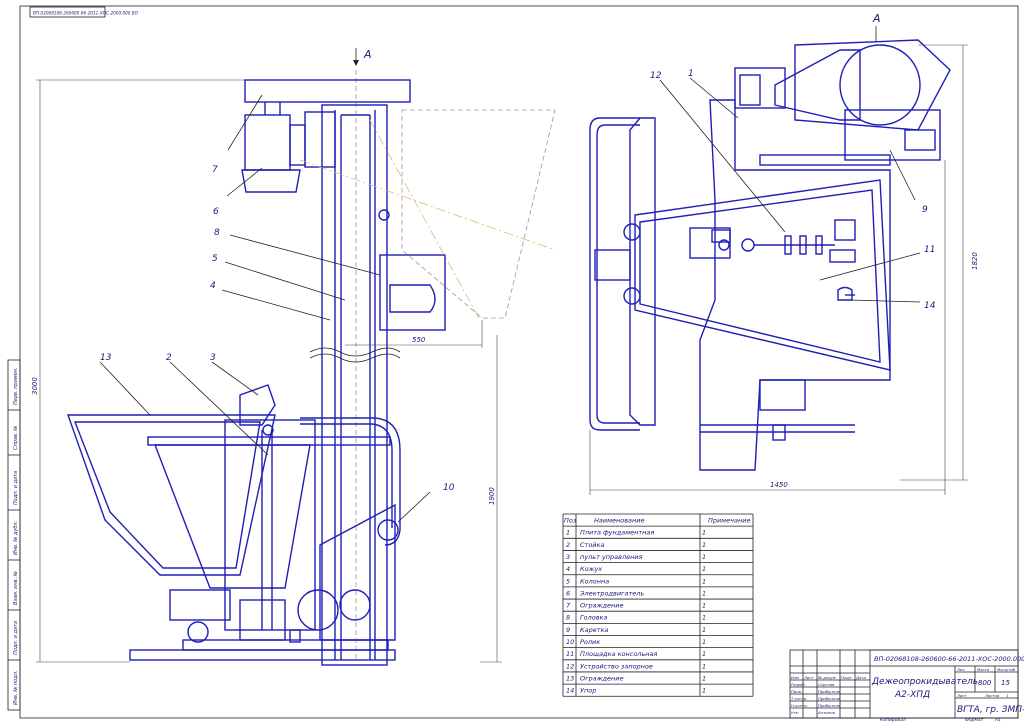 The image size is (1024, 723). I want to click on table-cell-name: Плита фундаментная, so click(617, 533).